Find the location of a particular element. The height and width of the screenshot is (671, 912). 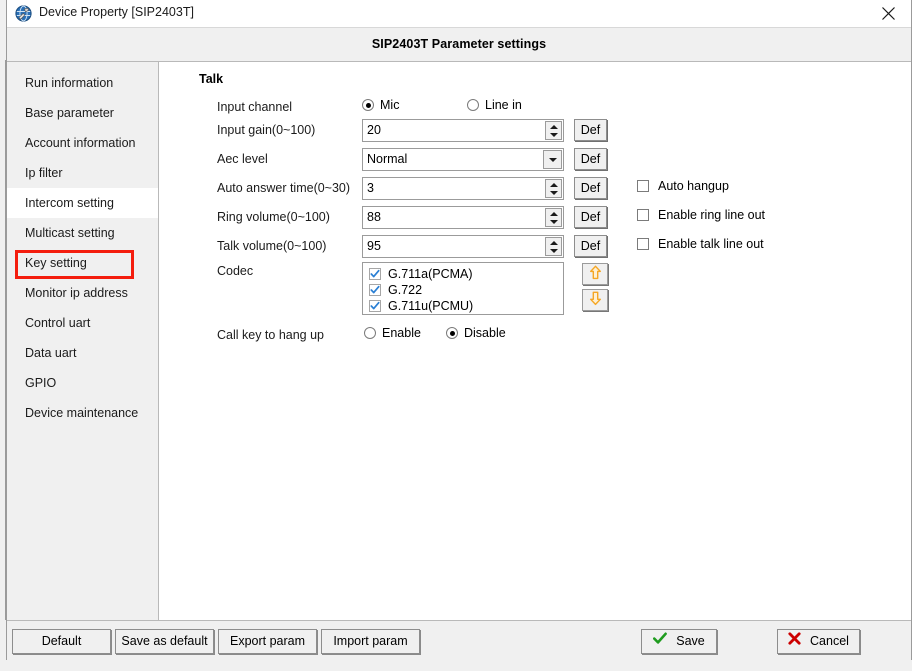

label-aec-level: Aec level is located at coordinates (242, 159).